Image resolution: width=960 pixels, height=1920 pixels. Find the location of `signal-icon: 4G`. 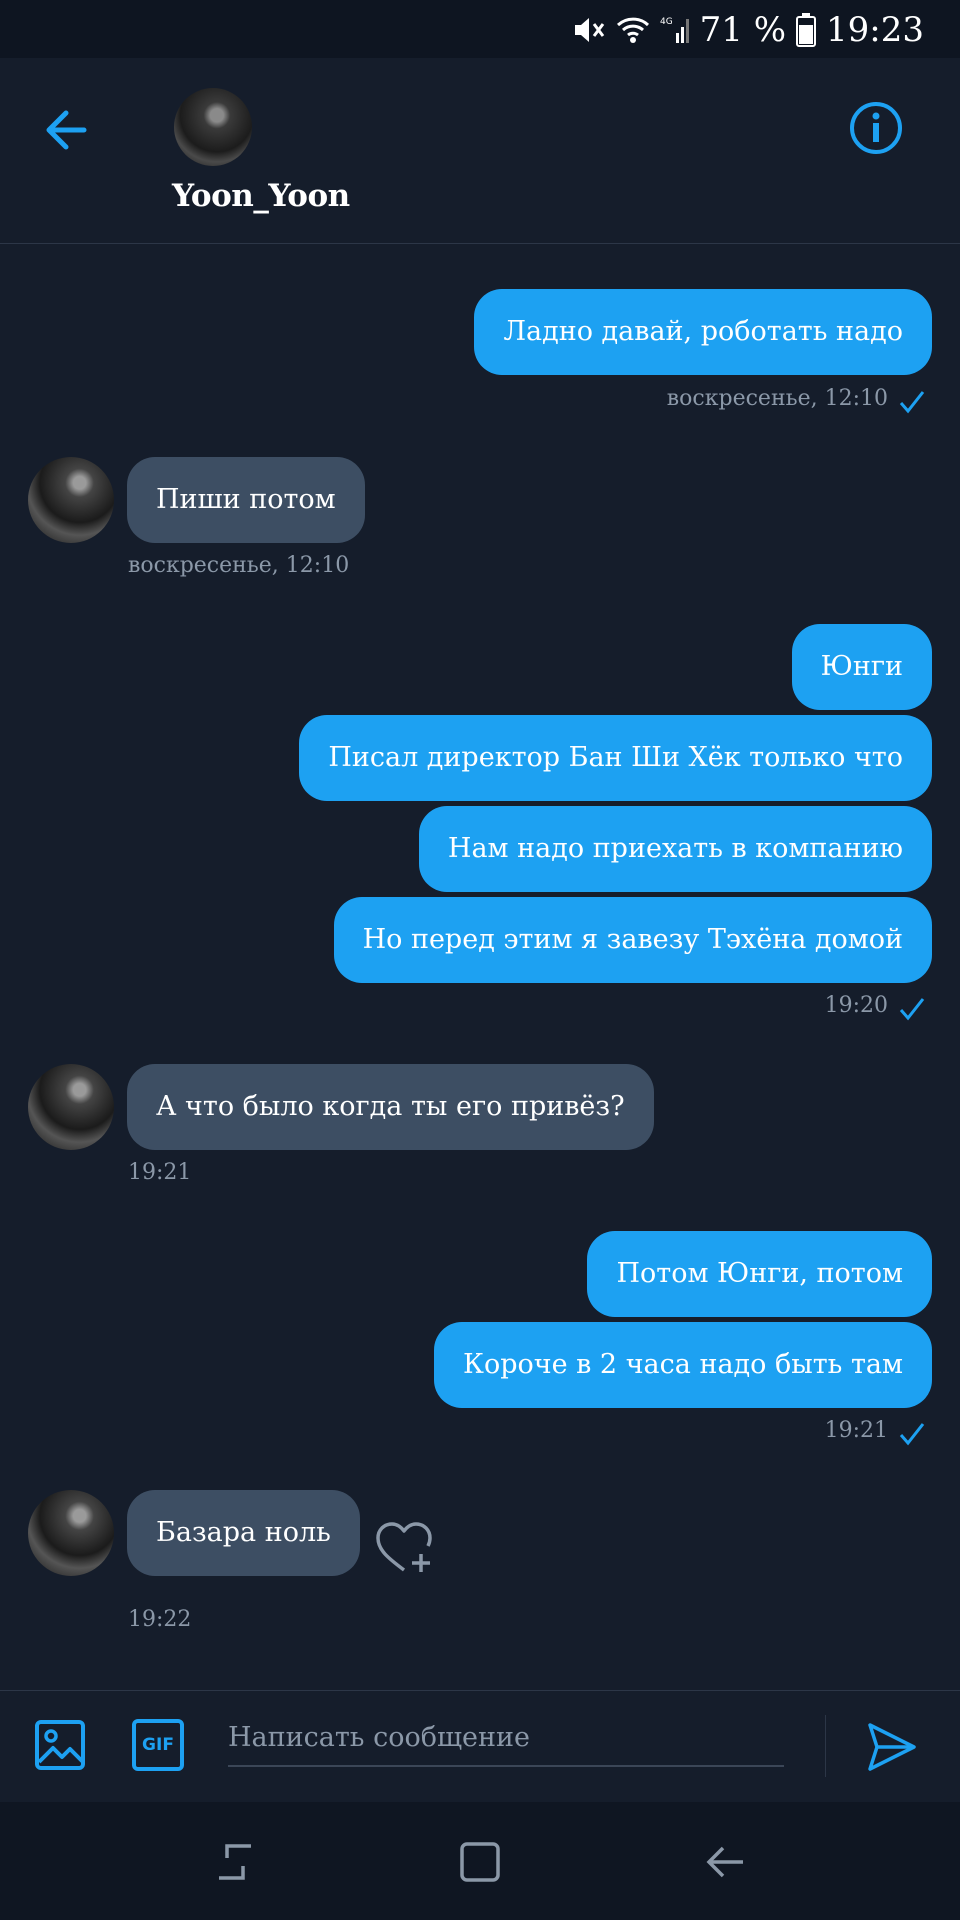

signal-icon: 4G is located at coordinates (675, 30).